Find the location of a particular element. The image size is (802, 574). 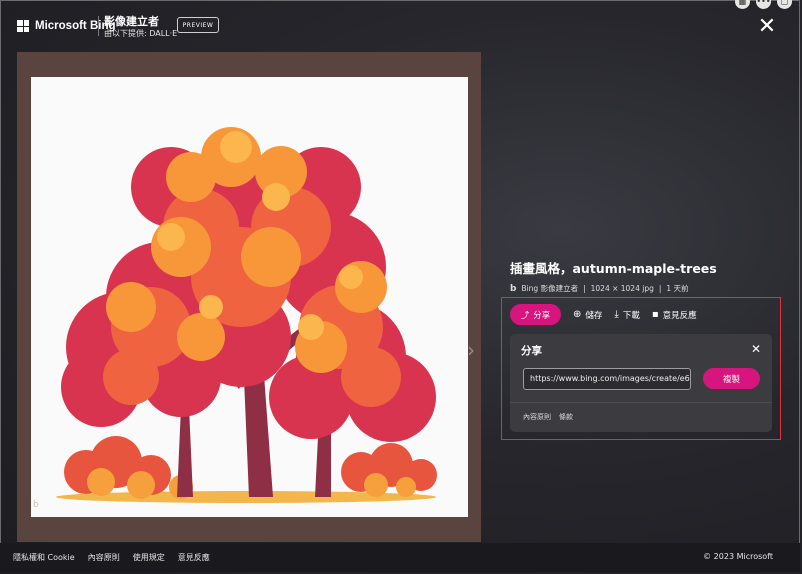

browser-ext-icons: ▦ ••• ▢ is located at coordinates (763, 4).